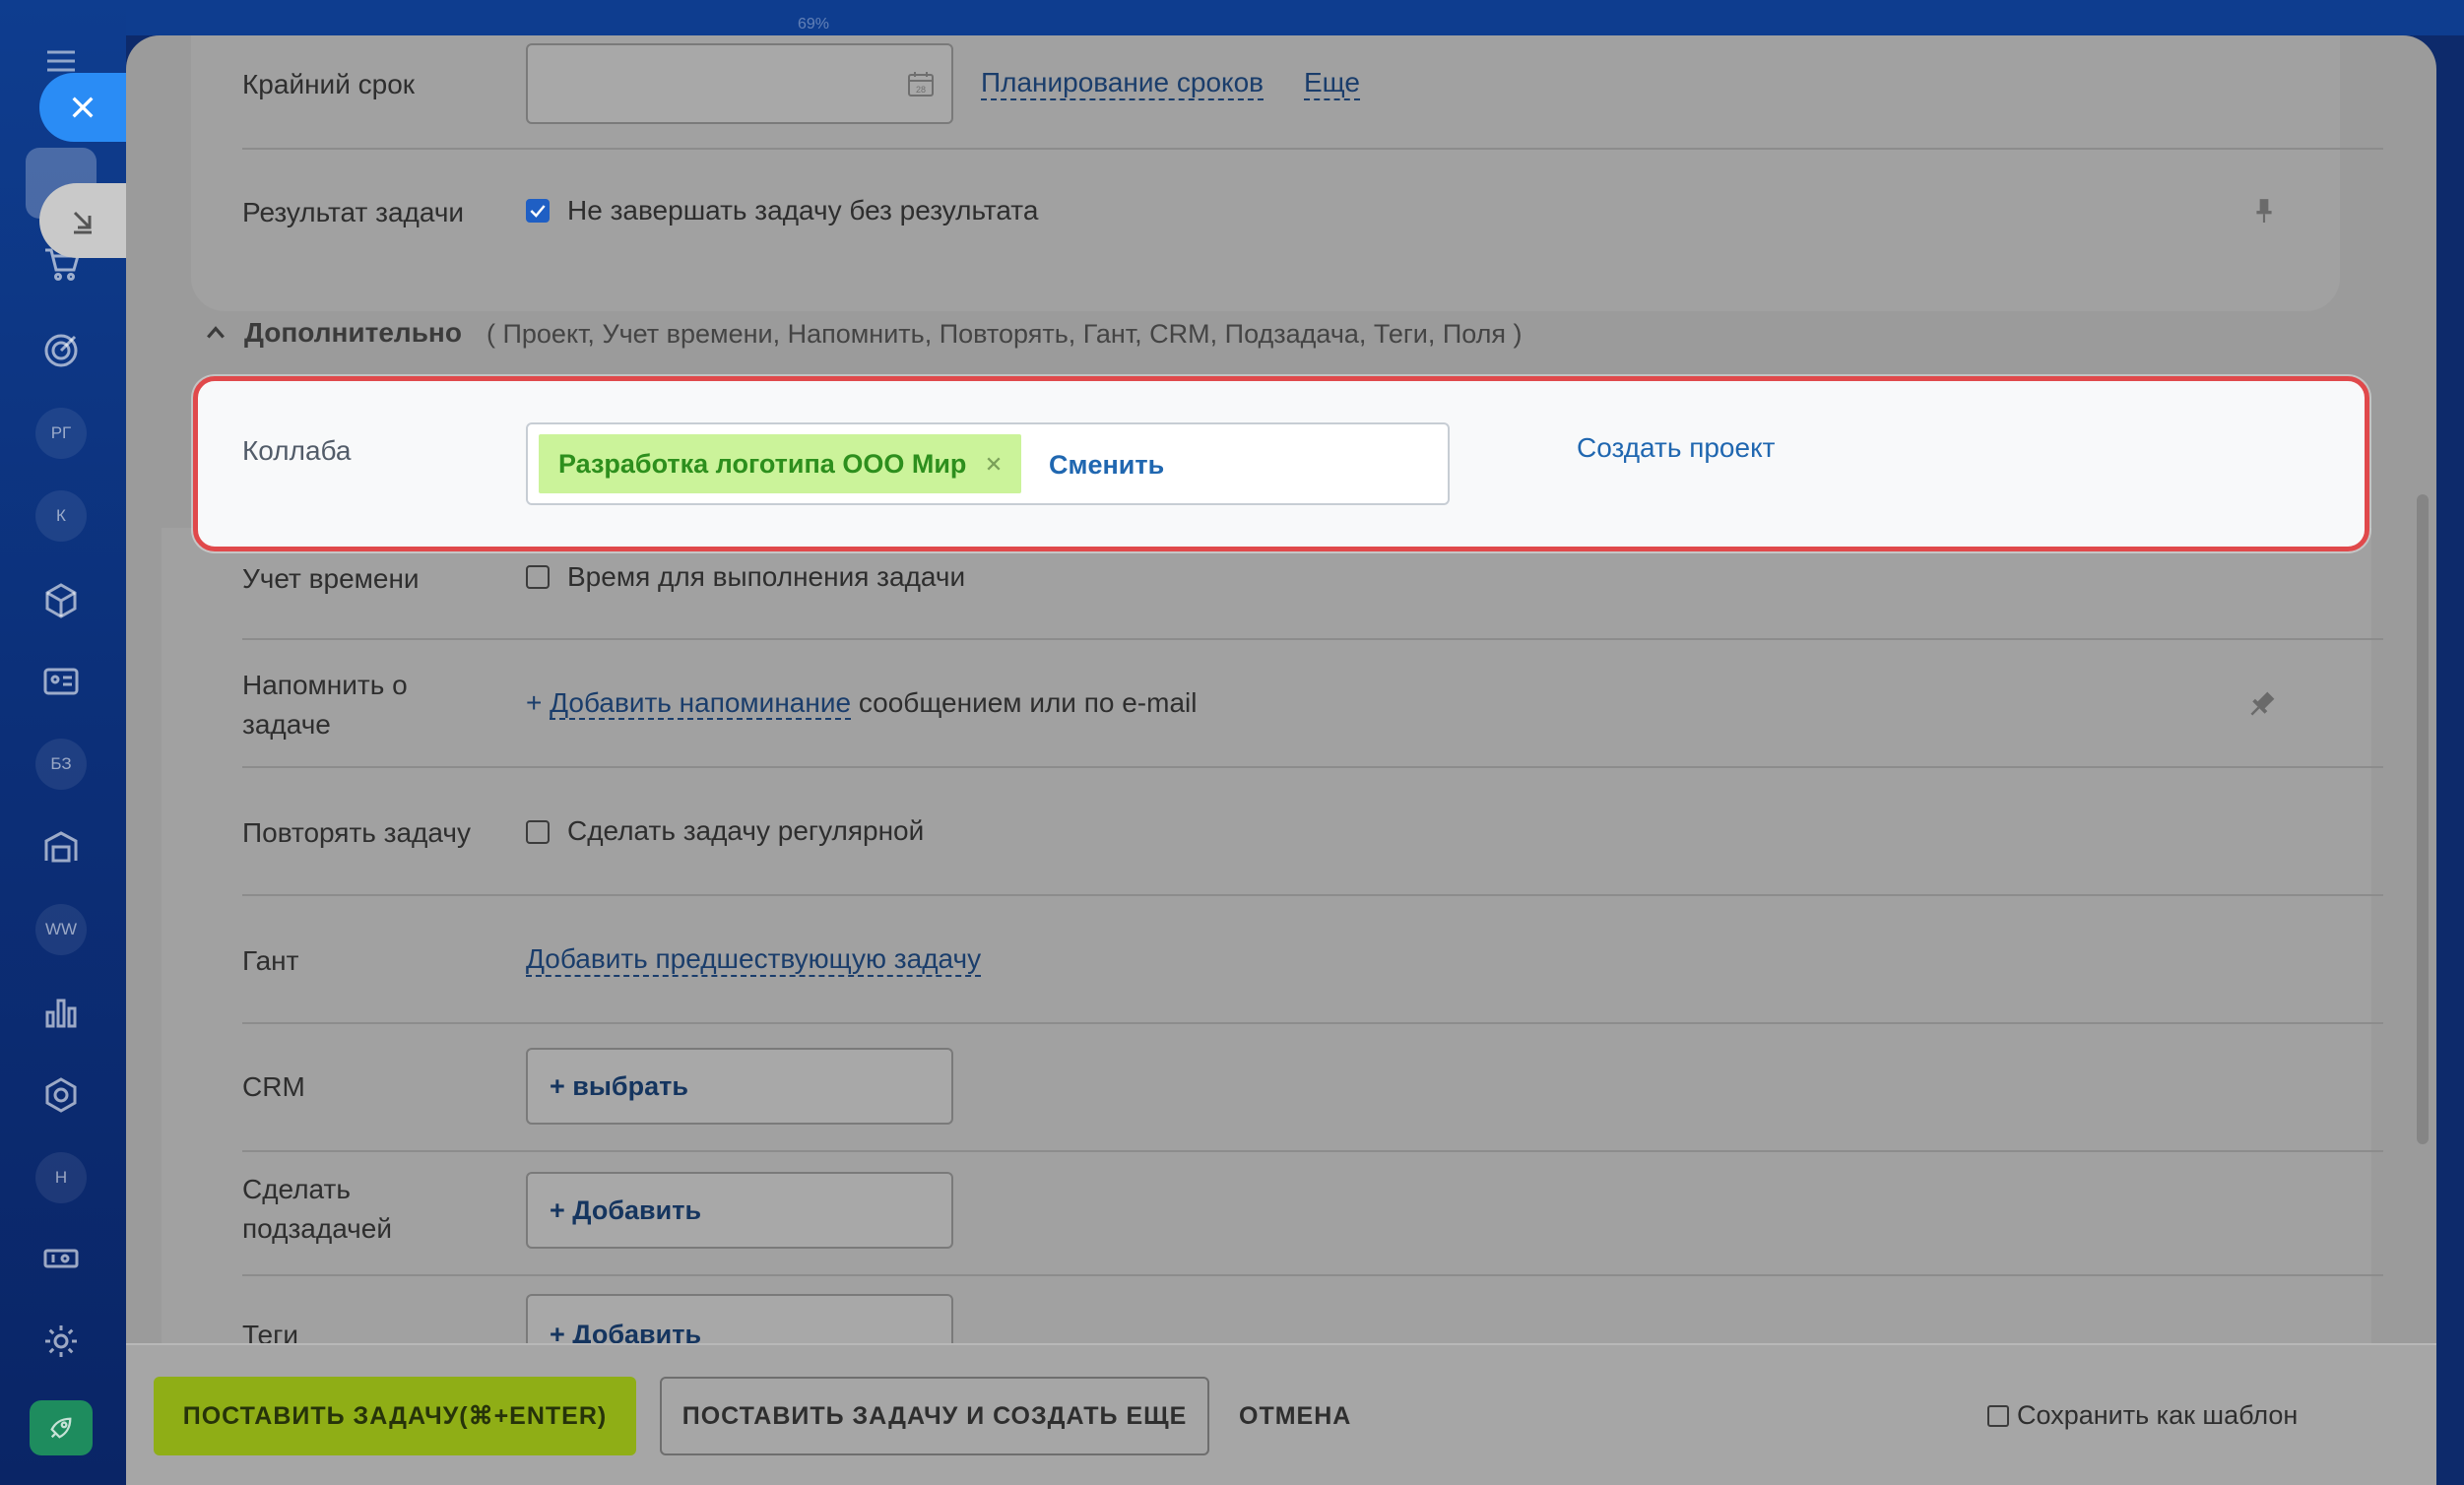  I want to click on remove-tag-icon, so click(994, 464).